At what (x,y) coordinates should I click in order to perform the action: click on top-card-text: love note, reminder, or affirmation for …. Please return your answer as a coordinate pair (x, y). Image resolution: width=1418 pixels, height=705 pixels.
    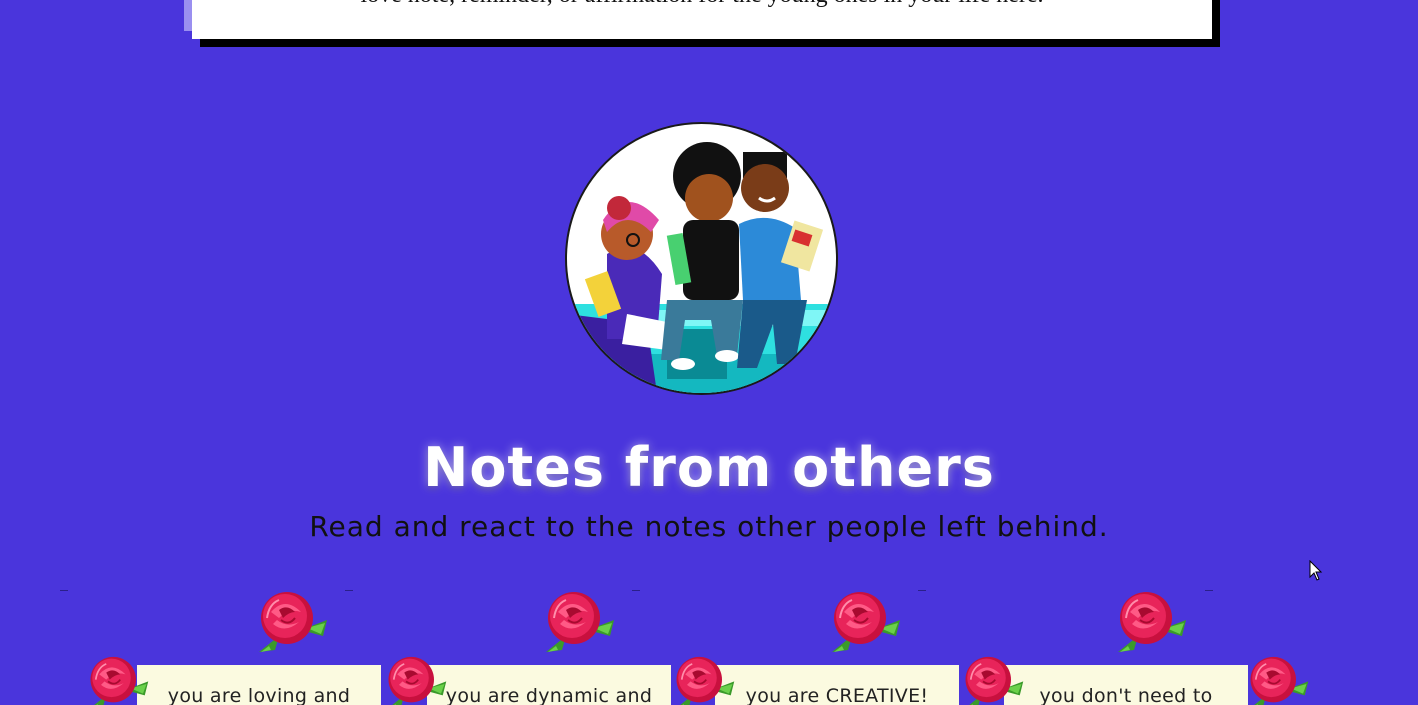
    Looking at the image, I should click on (702, 5).